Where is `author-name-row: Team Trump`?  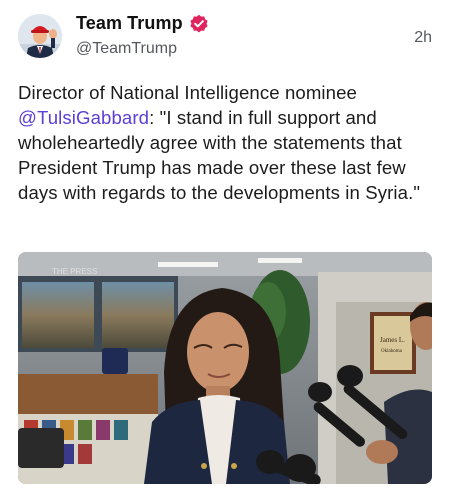
author-name-row: Team Trump is located at coordinates (142, 23).